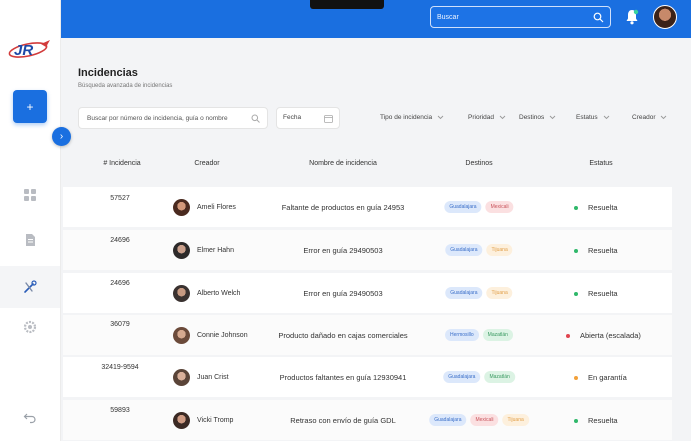  I want to click on header-name: Nombre de incidencia, so click(343, 163).